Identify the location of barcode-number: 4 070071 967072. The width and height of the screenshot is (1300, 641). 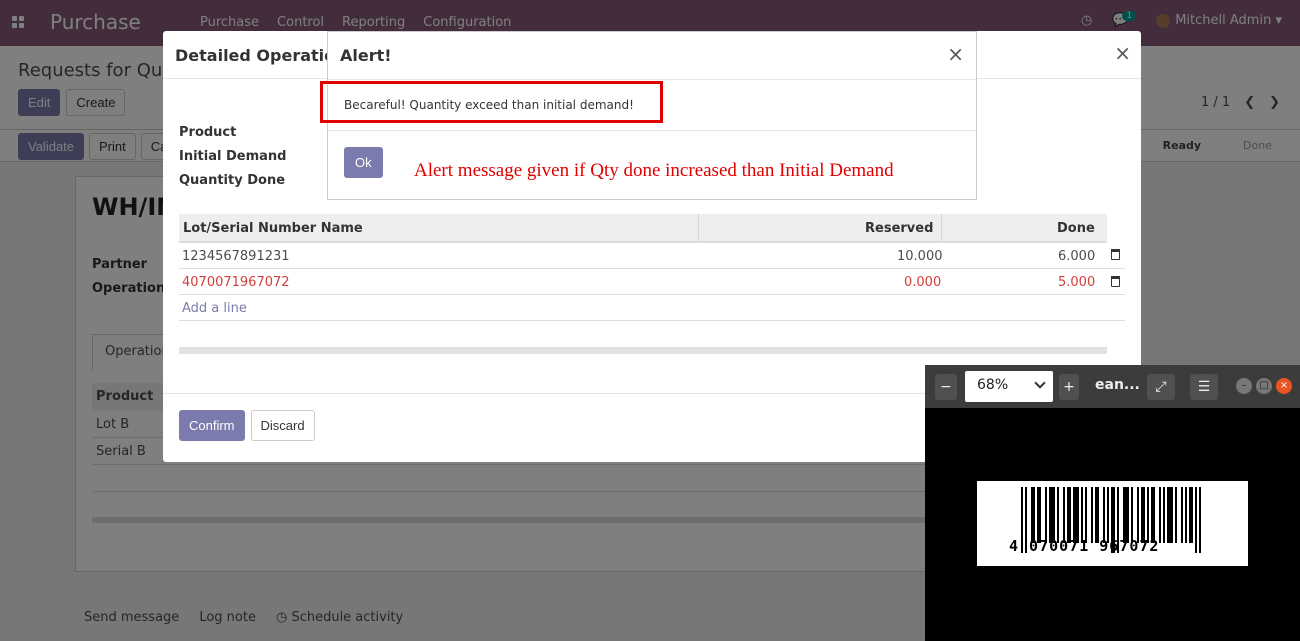
(1084, 546).